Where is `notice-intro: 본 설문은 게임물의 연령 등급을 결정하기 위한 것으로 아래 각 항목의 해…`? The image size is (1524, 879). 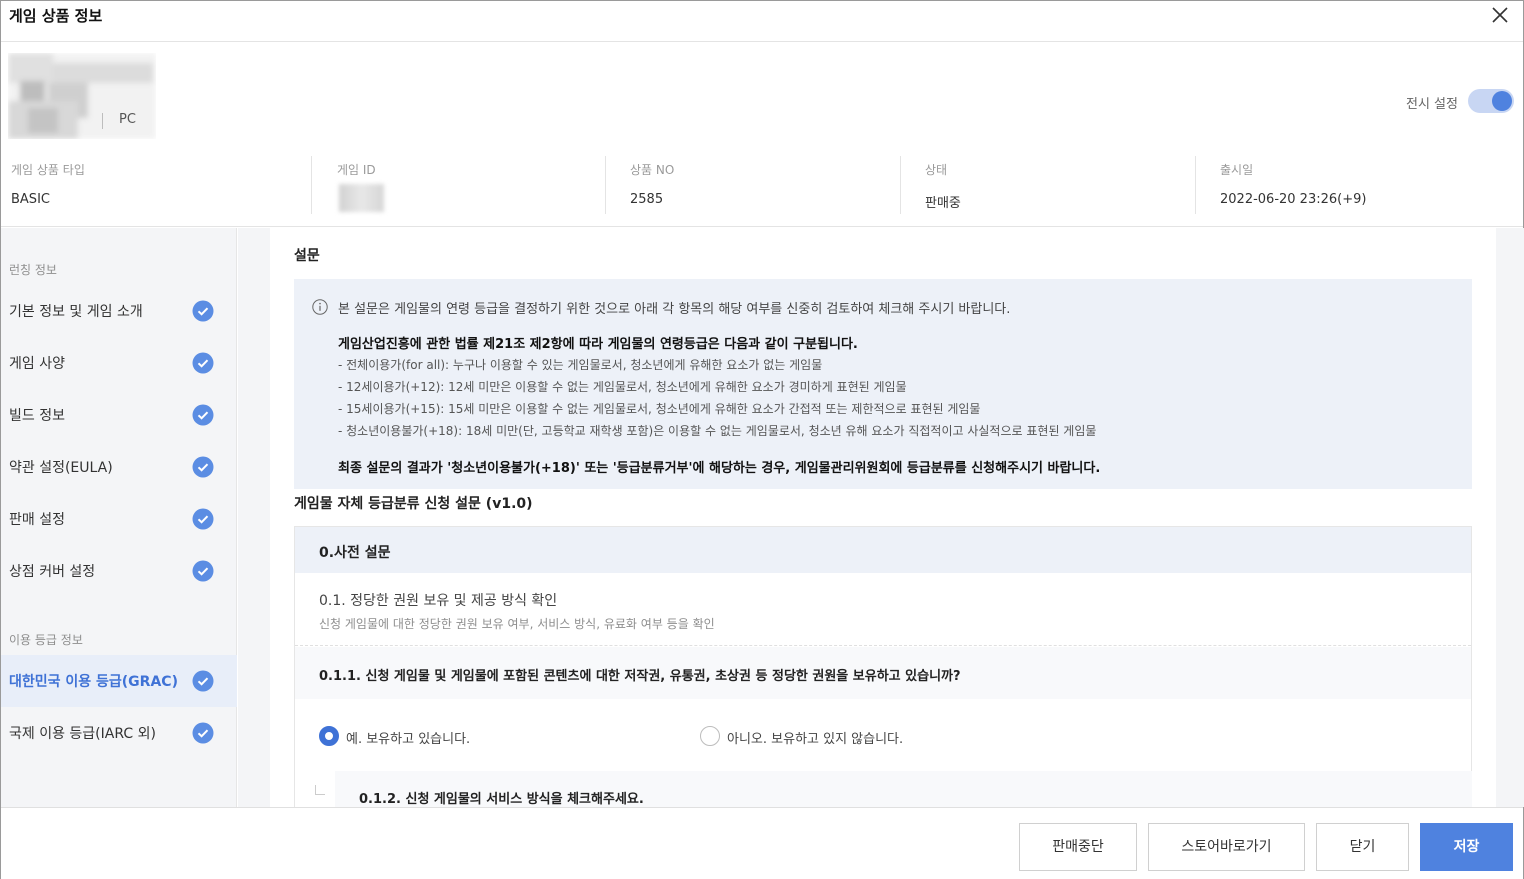 notice-intro: 본 설문은 게임물의 연령 등급을 결정하기 위한 것으로 아래 각 항목의 해… is located at coordinates (674, 309).